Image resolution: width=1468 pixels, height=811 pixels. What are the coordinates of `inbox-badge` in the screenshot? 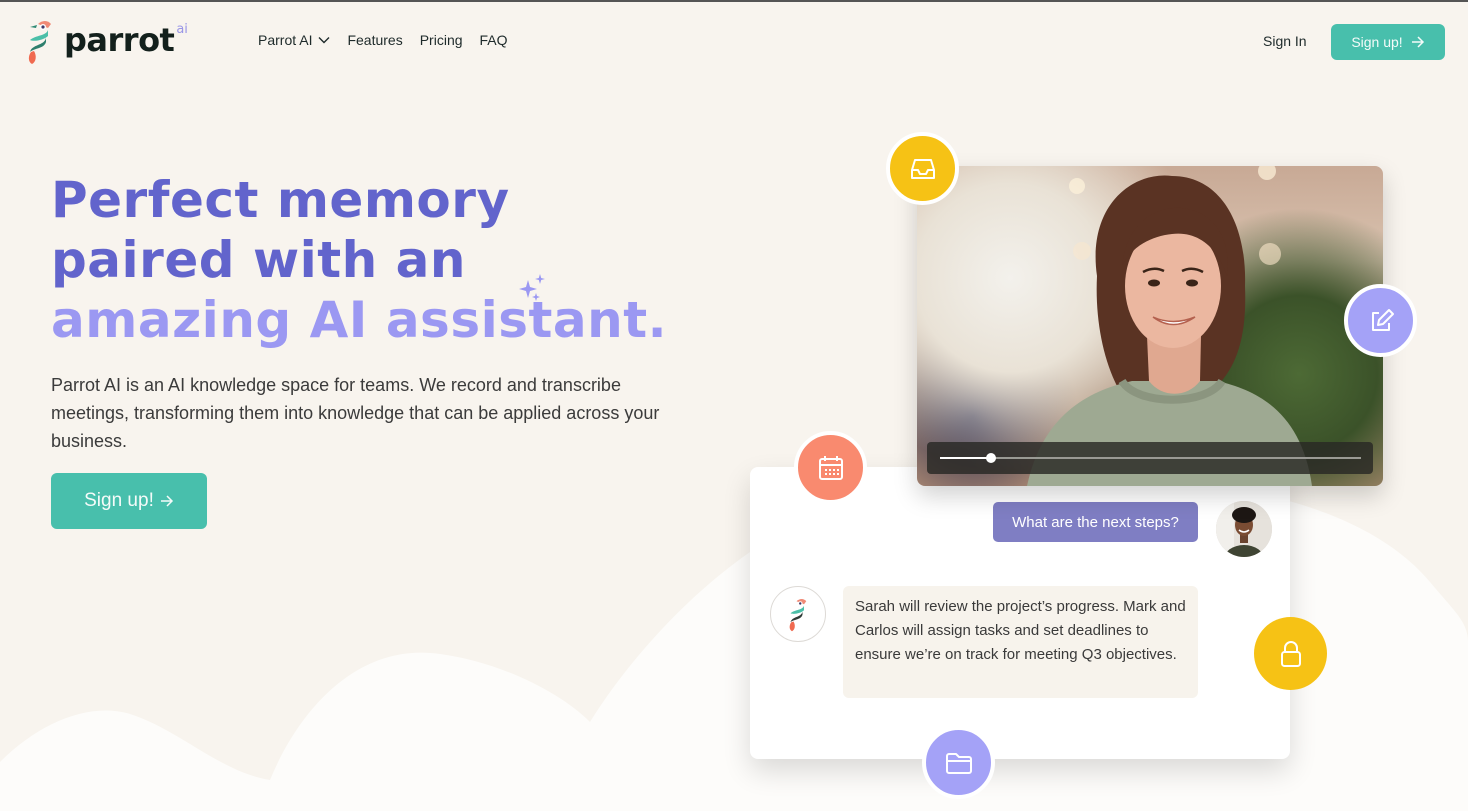 It's located at (922, 168).